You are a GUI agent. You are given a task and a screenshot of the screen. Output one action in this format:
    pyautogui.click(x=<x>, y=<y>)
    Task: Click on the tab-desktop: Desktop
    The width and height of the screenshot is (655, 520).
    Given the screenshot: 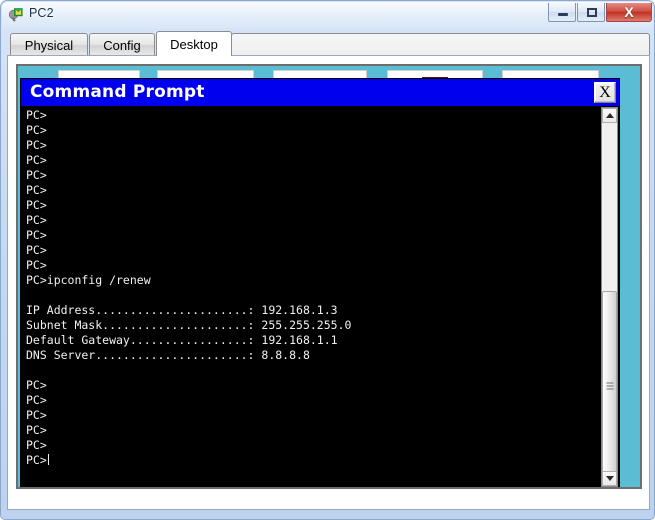 What is the action you would take?
    pyautogui.click(x=194, y=43)
    